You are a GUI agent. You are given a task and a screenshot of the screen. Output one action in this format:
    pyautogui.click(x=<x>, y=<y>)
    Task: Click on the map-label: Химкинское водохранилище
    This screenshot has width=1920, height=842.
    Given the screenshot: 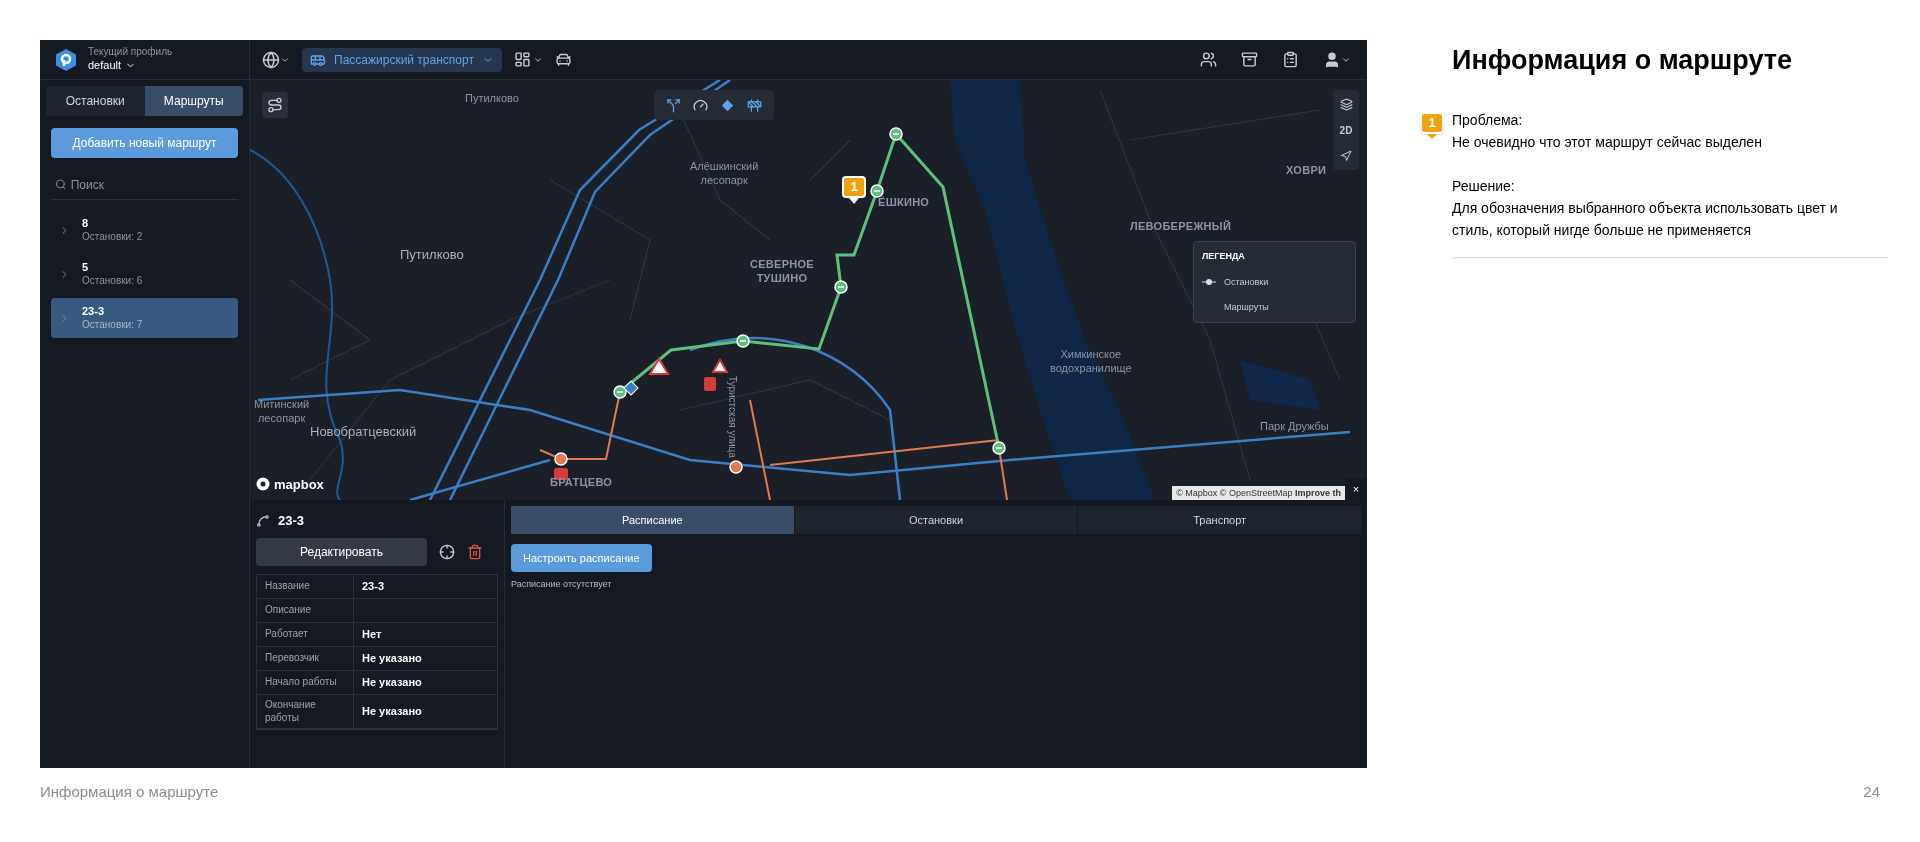 What is the action you would take?
    pyautogui.click(x=1091, y=362)
    